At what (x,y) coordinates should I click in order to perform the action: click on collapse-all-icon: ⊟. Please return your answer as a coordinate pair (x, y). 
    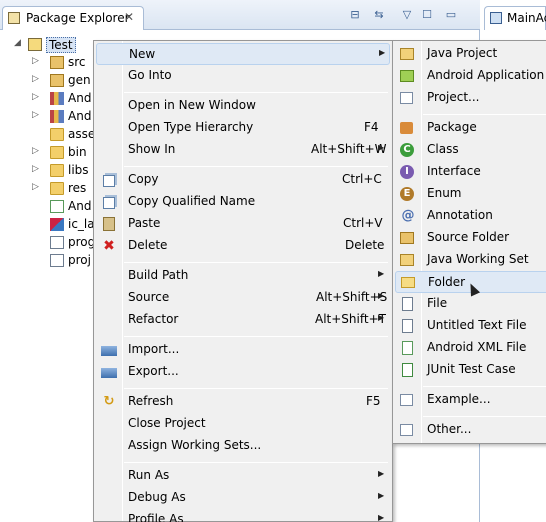
    Looking at the image, I should click on (355, 15).